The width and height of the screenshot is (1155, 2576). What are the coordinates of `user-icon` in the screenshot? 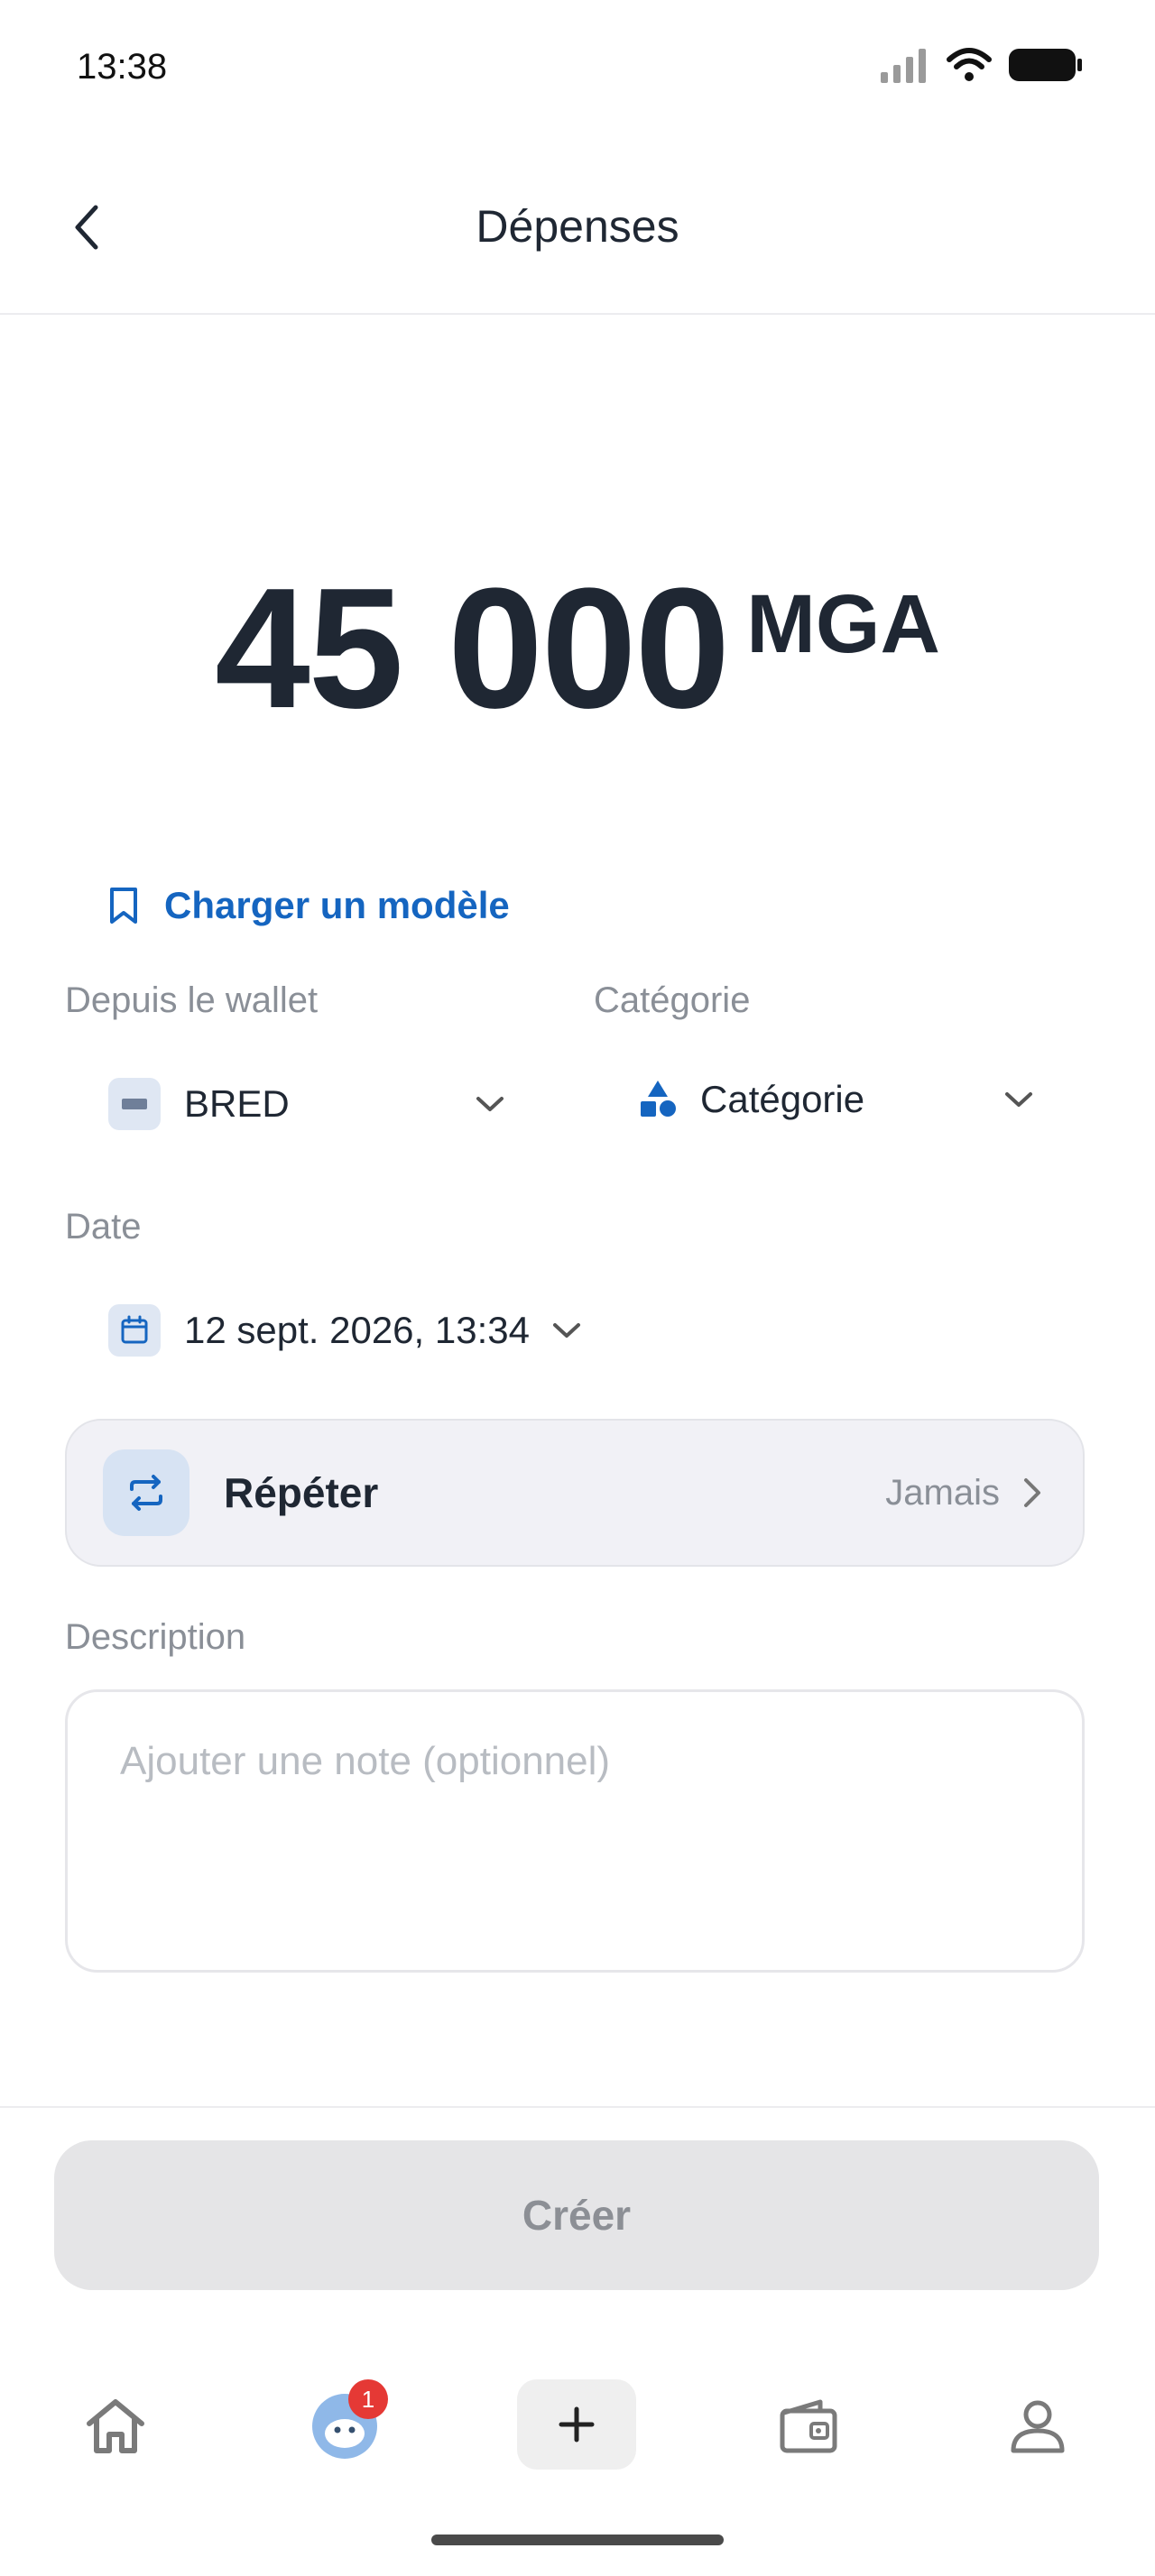 It's located at (1038, 2426).